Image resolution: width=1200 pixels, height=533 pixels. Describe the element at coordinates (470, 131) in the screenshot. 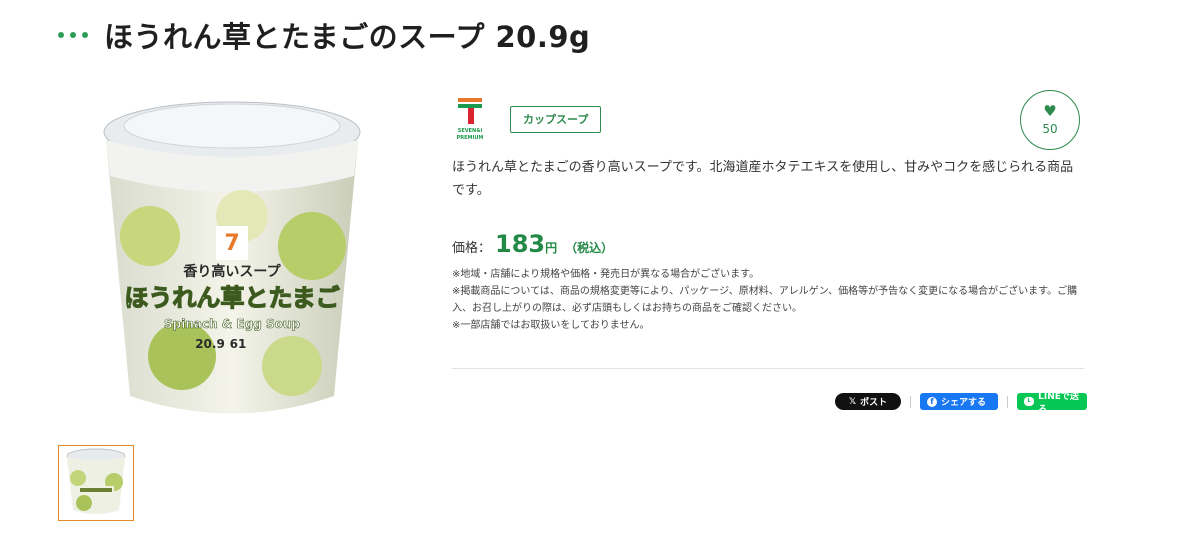

I see `svg-text: SEVEN&i` at that location.